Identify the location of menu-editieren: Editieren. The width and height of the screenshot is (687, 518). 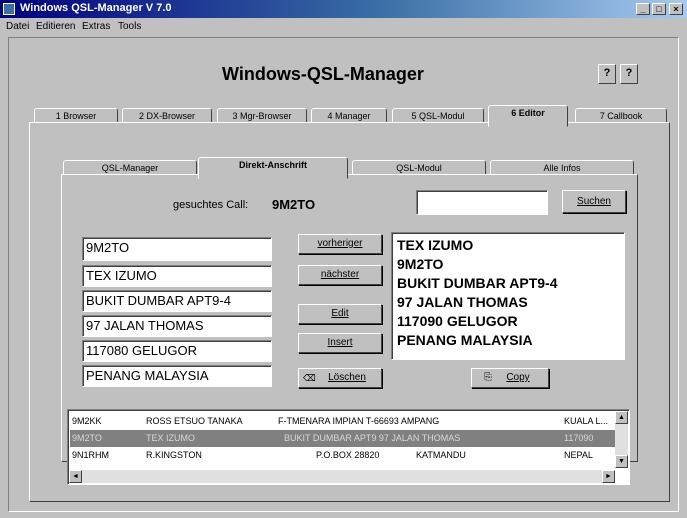
(55, 26).